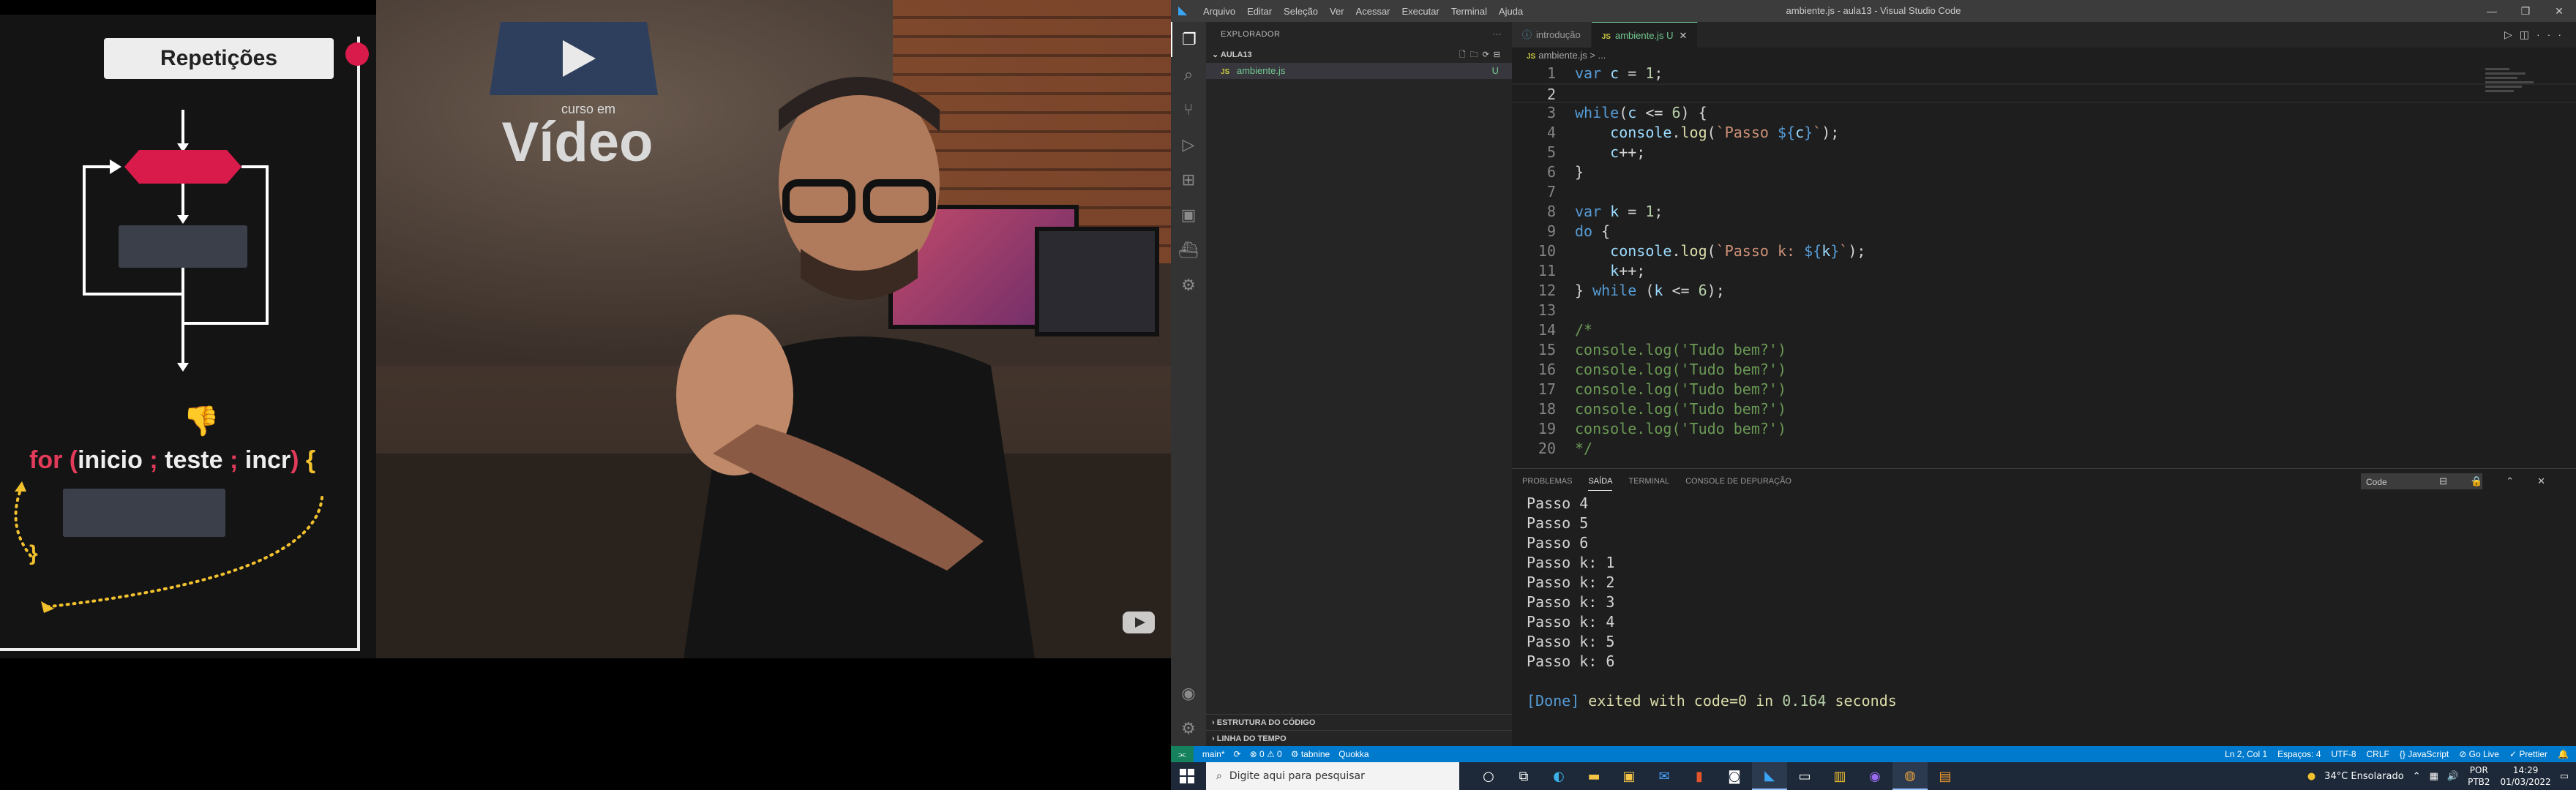  What do you see at coordinates (1188, 285) in the screenshot?
I see `settings-sync-icon: ⚙` at bounding box center [1188, 285].